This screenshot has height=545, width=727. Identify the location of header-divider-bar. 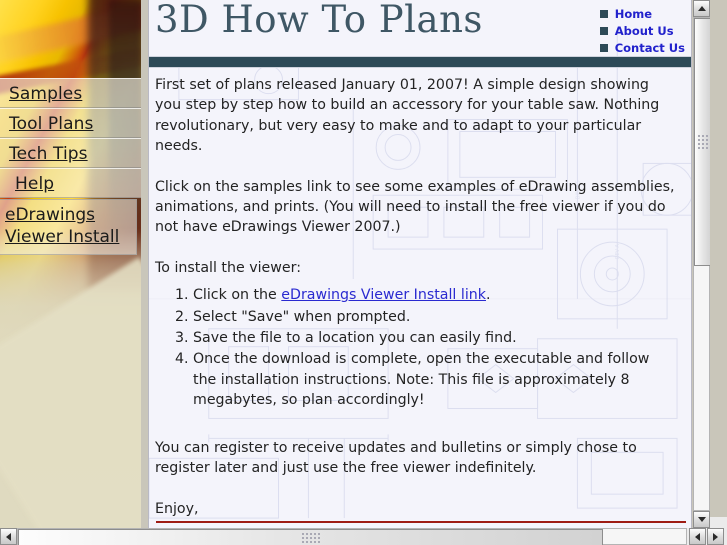
(420, 62).